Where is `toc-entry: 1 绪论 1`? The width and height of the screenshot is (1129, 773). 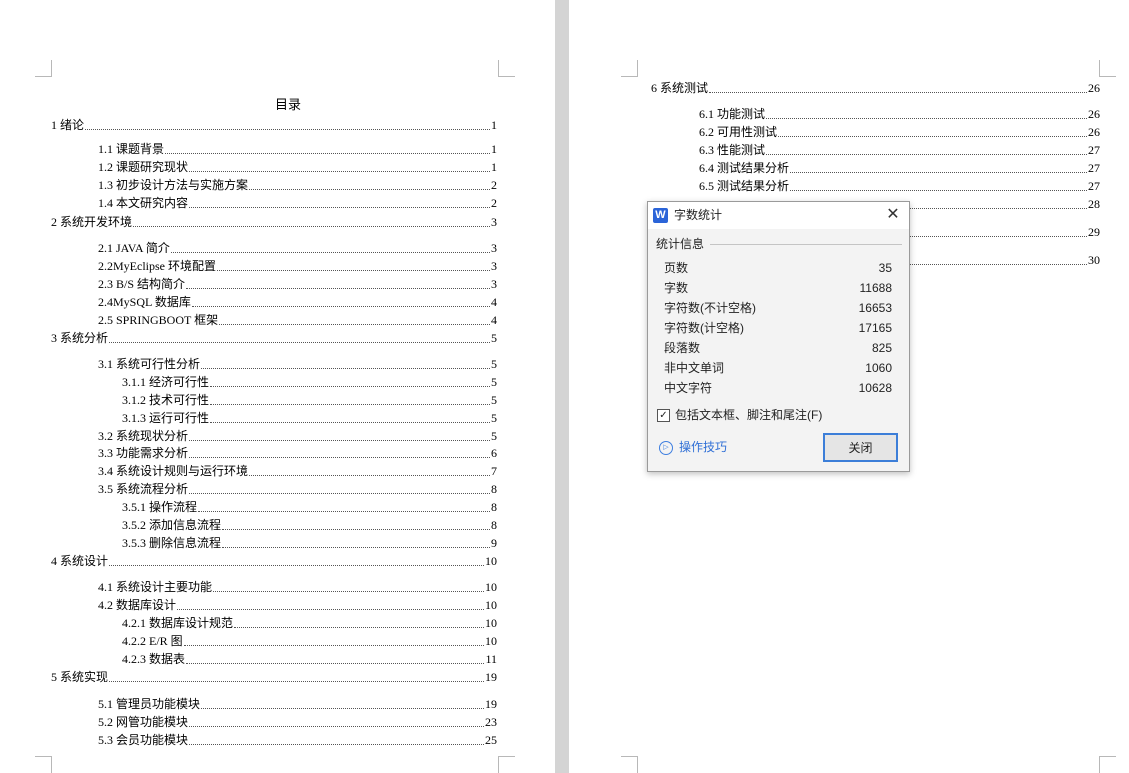 toc-entry: 1 绪论 1 is located at coordinates (274, 125).